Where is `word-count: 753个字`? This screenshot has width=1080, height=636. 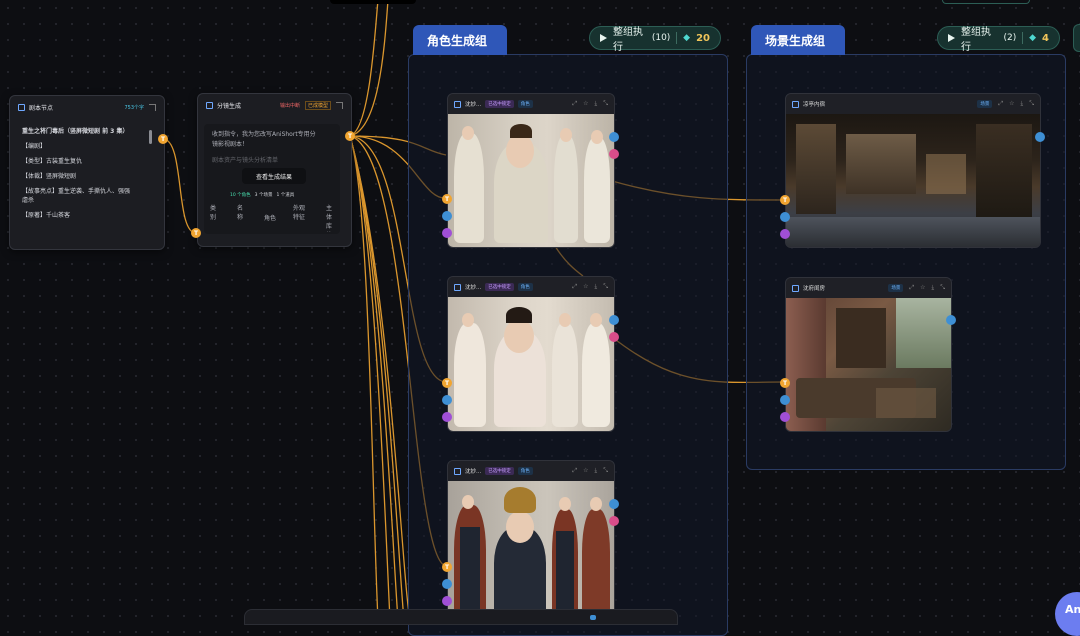
word-count: 753个字 is located at coordinates (134, 107).